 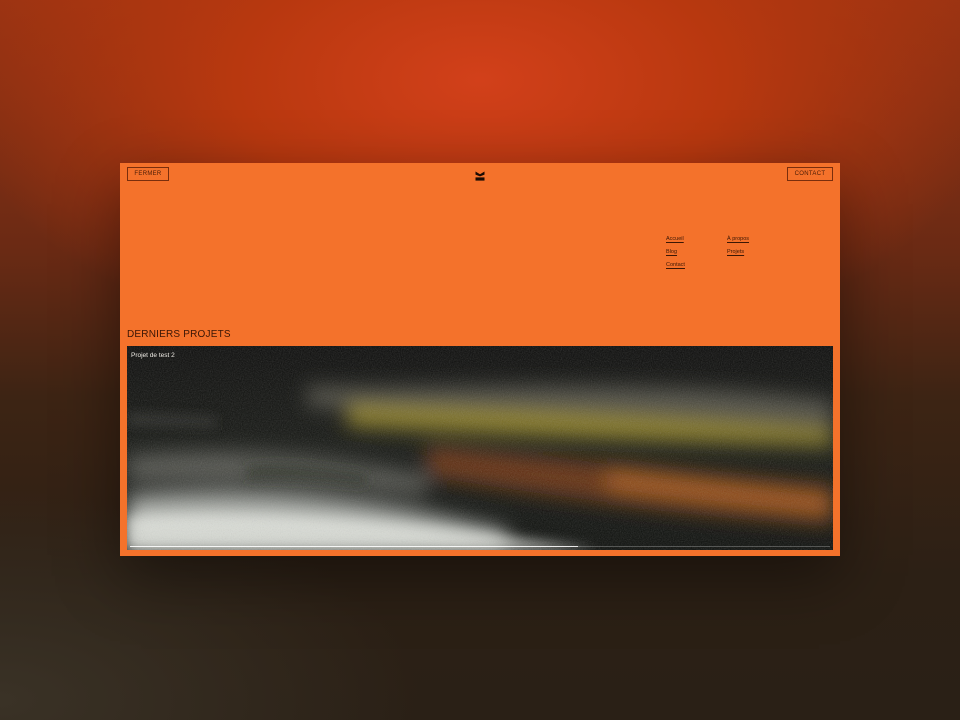 What do you see at coordinates (675, 265) in the screenshot?
I see `nav-link-contact: Contact` at bounding box center [675, 265].